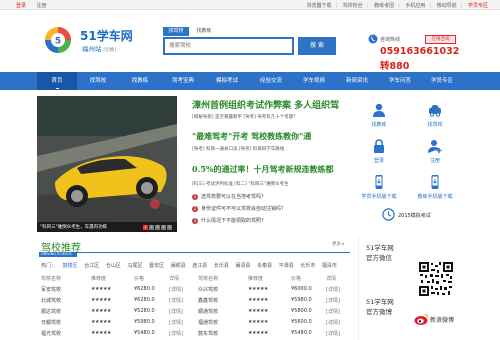 Image resolution: width=500 pixels, height=340 pixels. I want to click on nav-label: 首页, so click(57, 81).